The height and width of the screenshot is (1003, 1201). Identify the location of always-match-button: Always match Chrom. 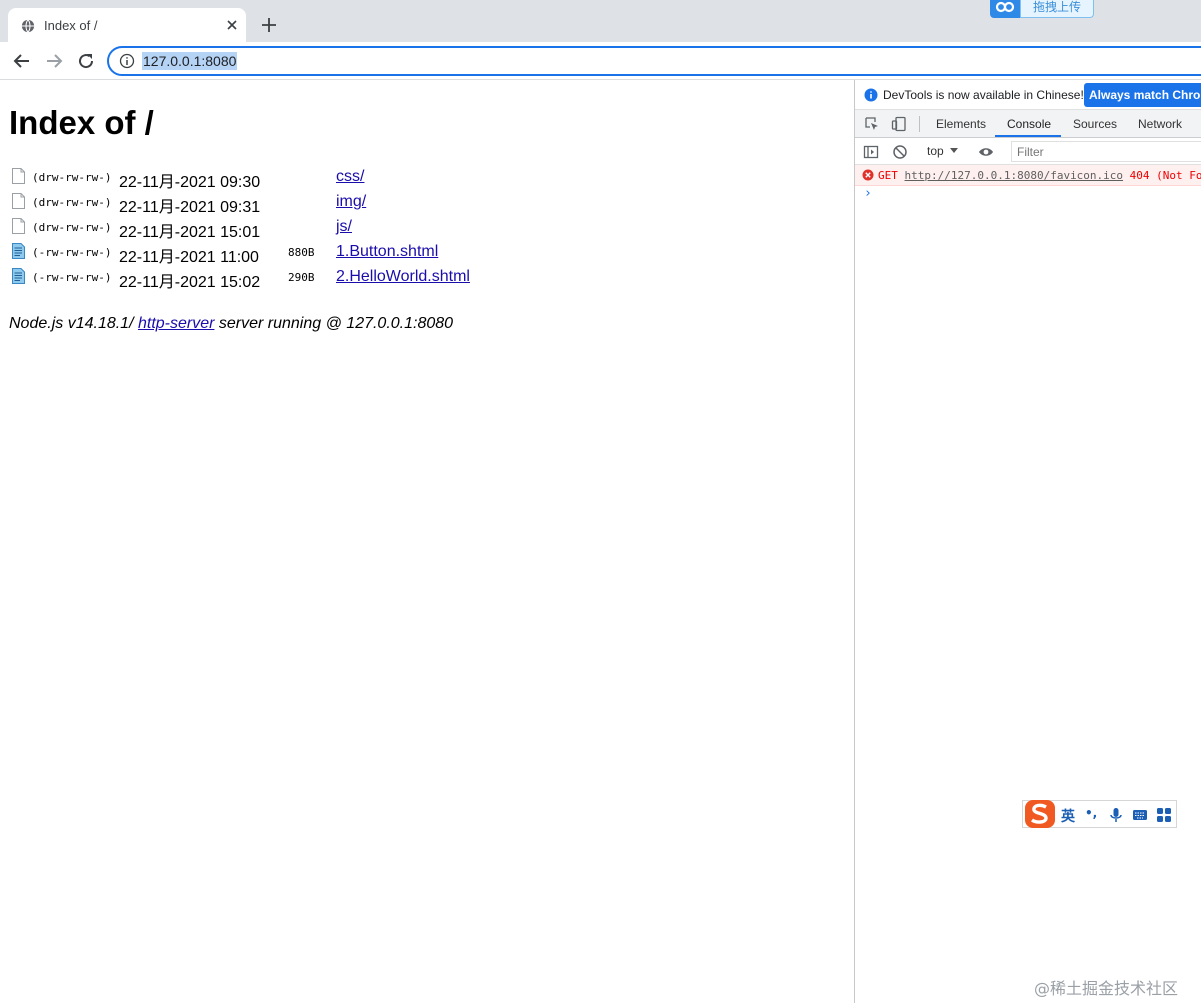
(1142, 95).